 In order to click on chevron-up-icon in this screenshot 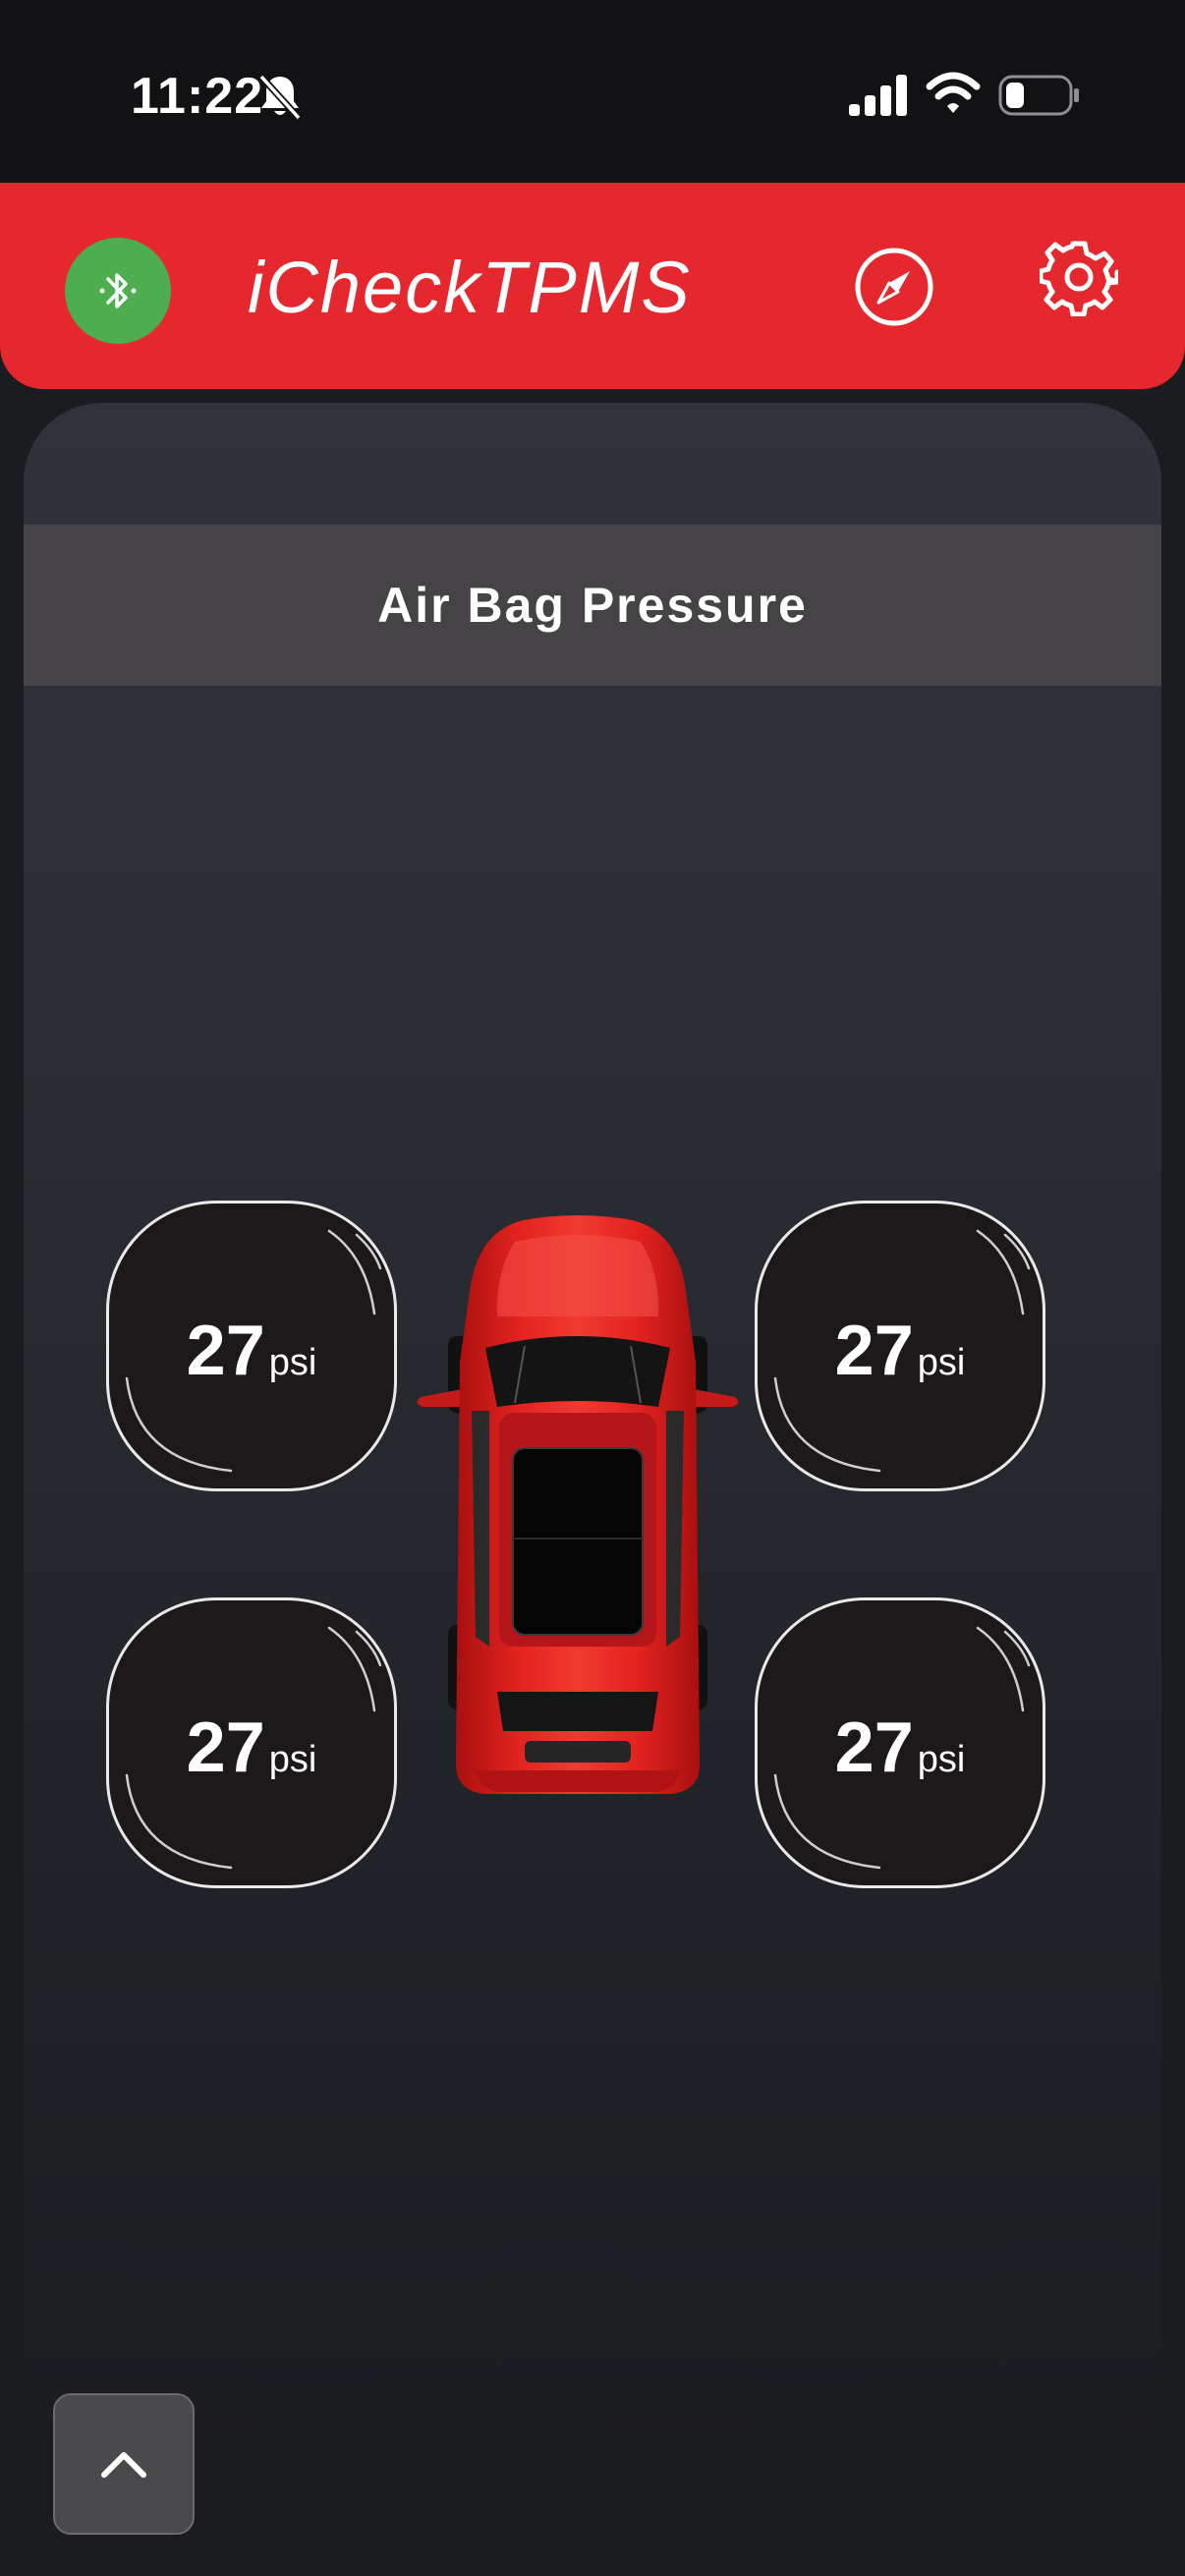, I will do `click(124, 2465)`.